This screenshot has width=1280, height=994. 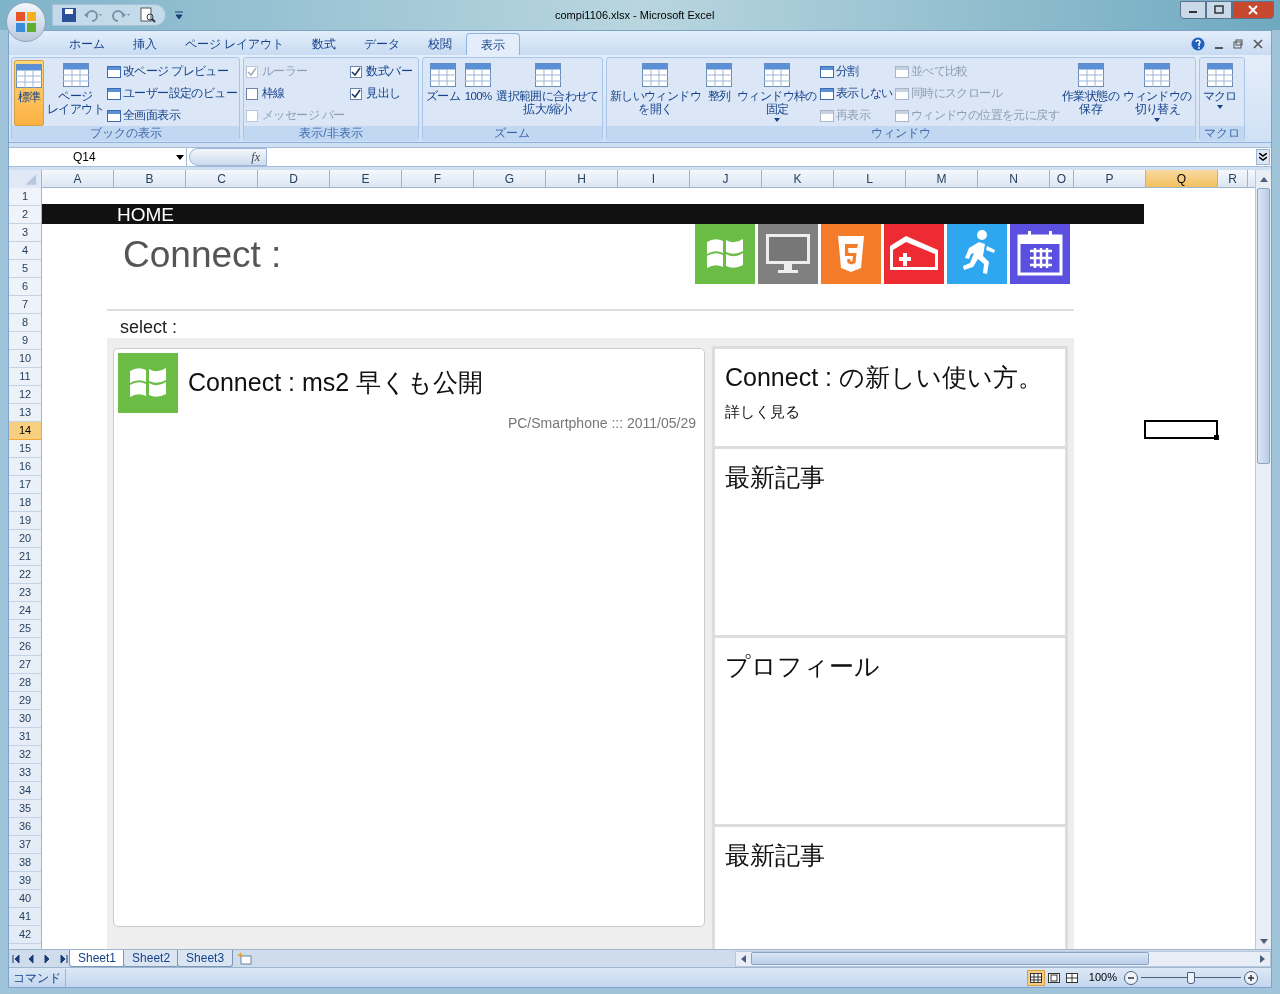 I want to click on row-header: 7, so click(x=25, y=305).